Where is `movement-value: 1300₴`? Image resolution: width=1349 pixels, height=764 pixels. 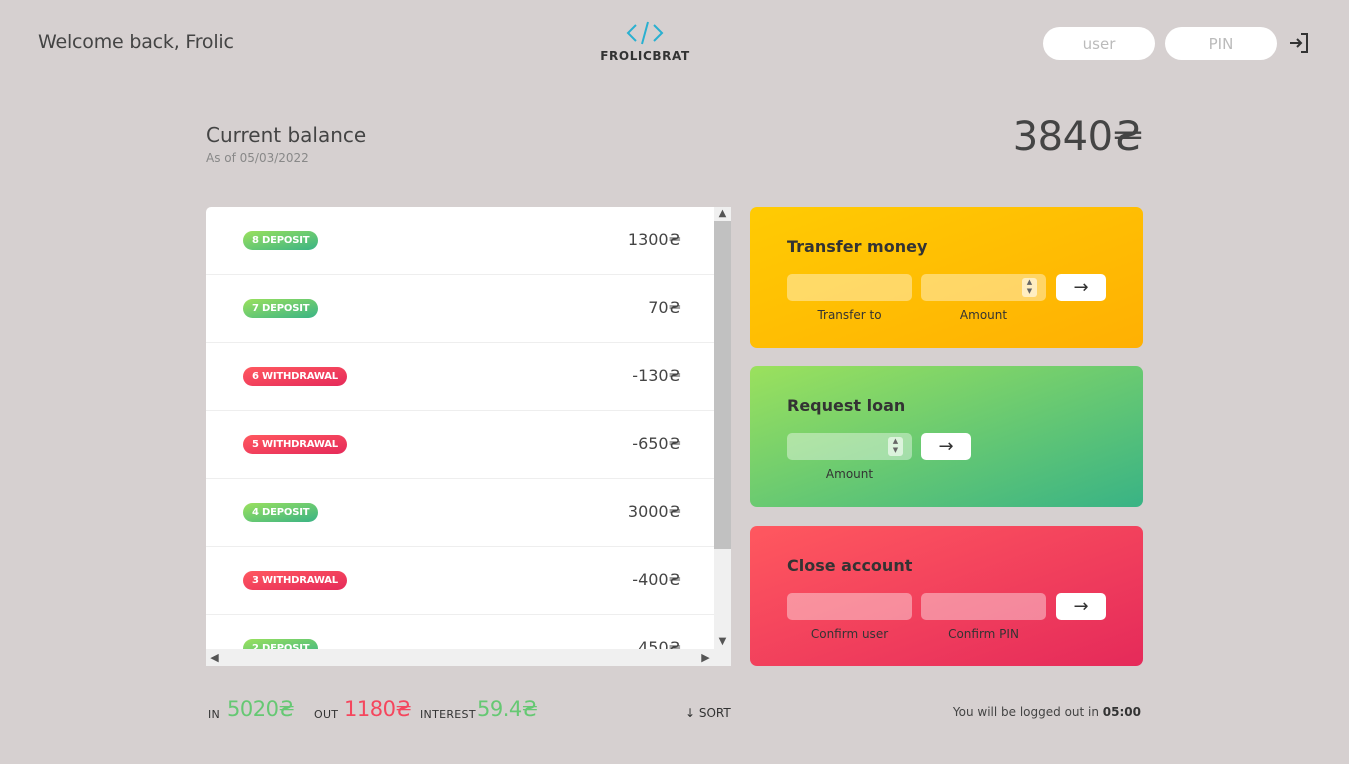
movement-value: 1300₴ is located at coordinates (654, 239).